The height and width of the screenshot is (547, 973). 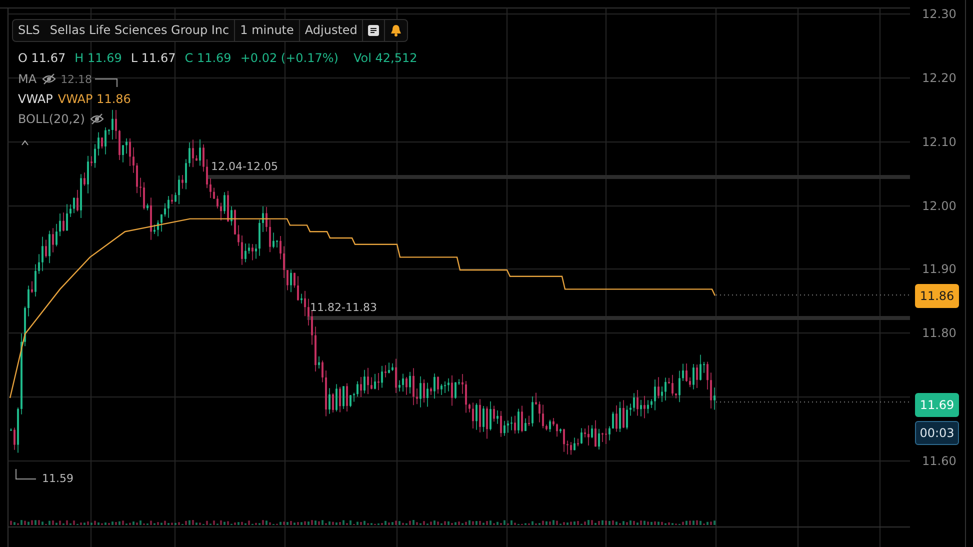 I want to click on price-change: +0.02 (+0.17%), so click(x=289, y=58).